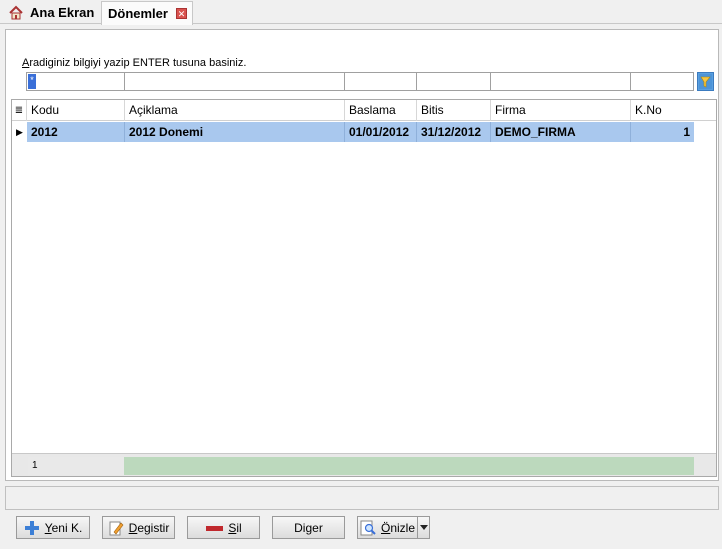 Image resolution: width=722 pixels, height=549 pixels. I want to click on filter-kno-input, so click(662, 81).